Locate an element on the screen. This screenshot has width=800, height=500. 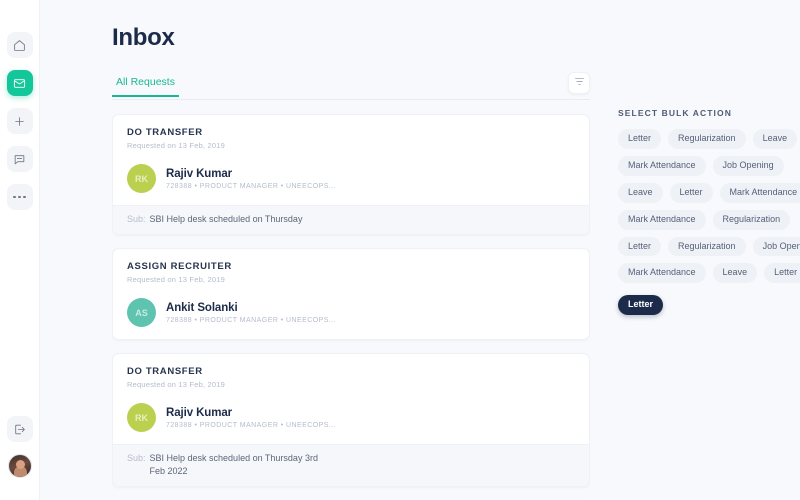
sidebar-item-add is located at coordinates (19, 121).